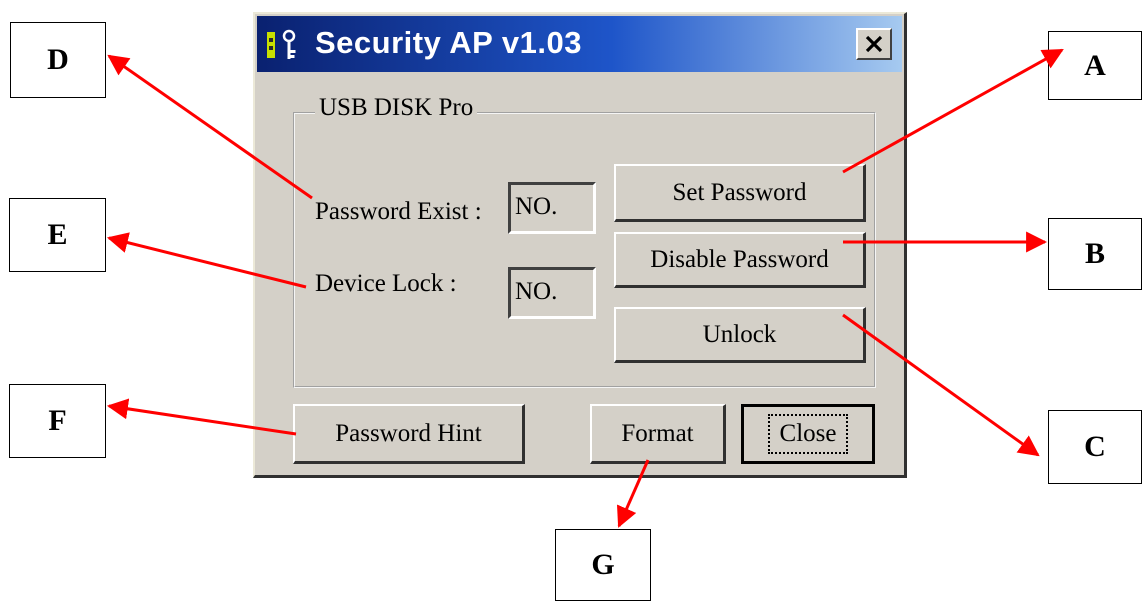 The height and width of the screenshot is (601, 1142). Describe the element at coordinates (941, 385) in the screenshot. I see `arrow-c` at that location.